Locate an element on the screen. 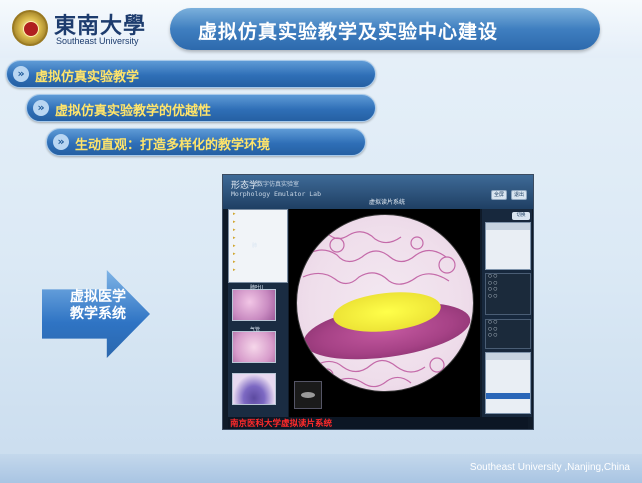  thumbnail-caption: 肺叶II is located at coordinates (256, 288).